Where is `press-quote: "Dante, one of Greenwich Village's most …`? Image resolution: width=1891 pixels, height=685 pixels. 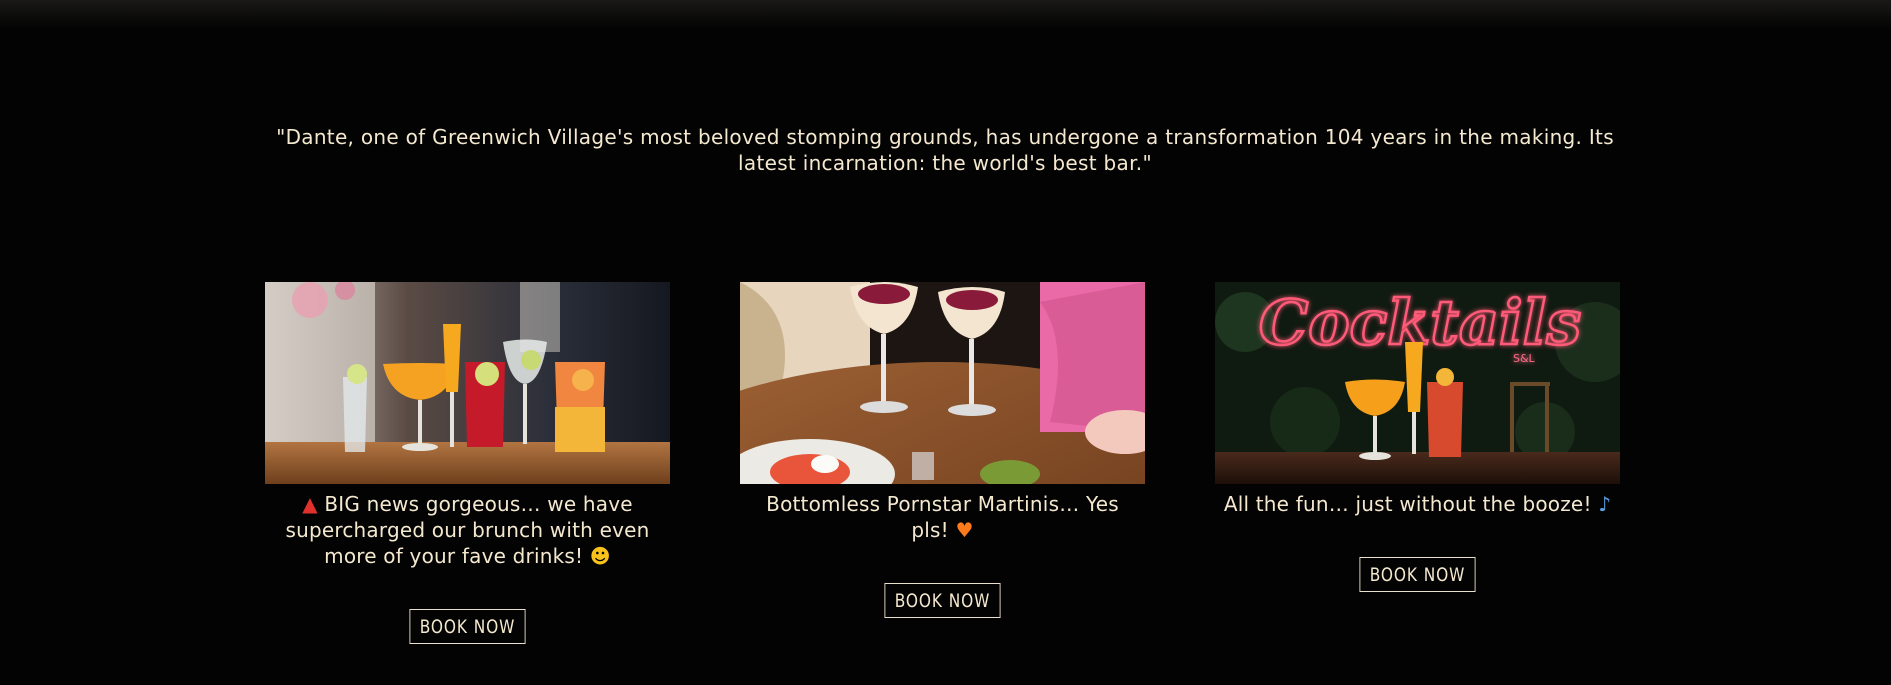 press-quote: "Dante, one of Greenwich Village's most … is located at coordinates (945, 150).